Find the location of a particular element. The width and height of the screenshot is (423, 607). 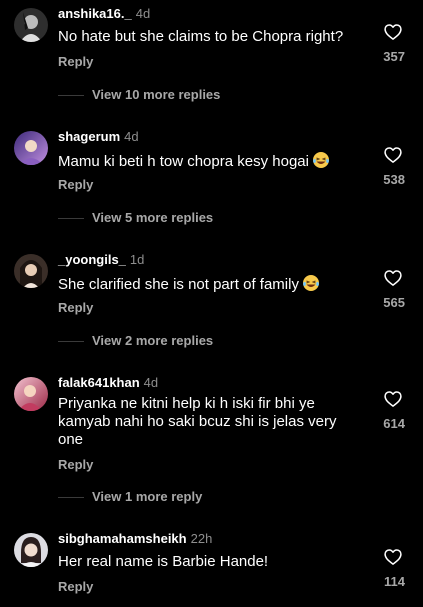

view-more-label: View 5 more replies is located at coordinates (152, 218).